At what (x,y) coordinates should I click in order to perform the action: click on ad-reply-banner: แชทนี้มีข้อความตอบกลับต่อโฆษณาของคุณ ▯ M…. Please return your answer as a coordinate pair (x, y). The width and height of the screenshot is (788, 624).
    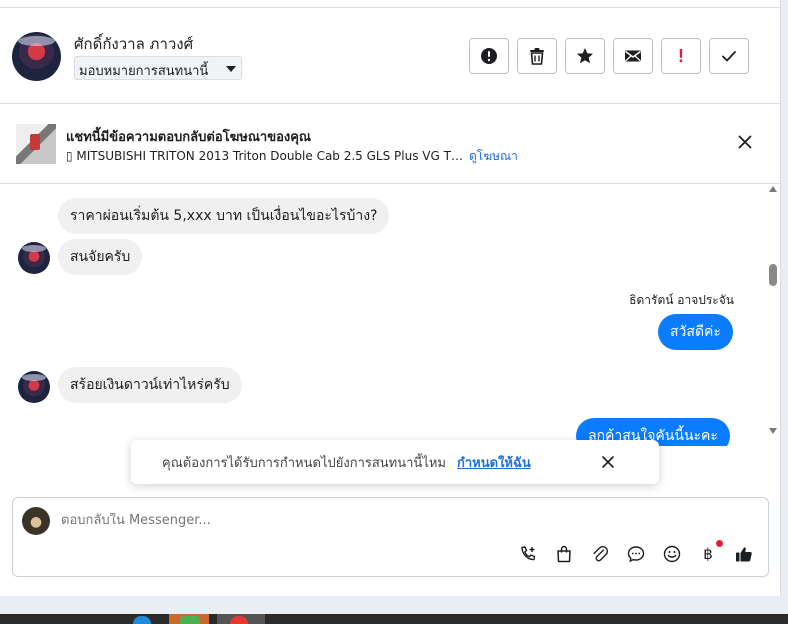
    Looking at the image, I should click on (390, 144).